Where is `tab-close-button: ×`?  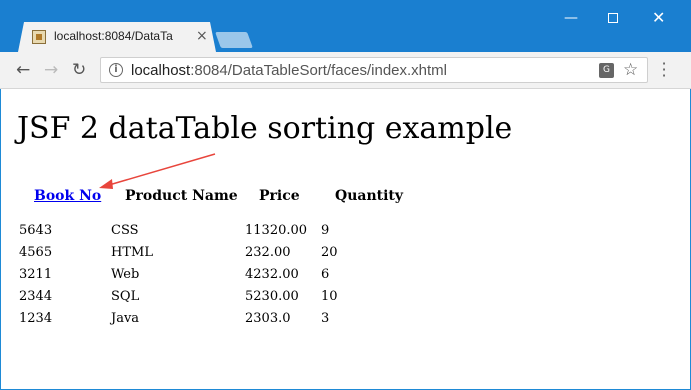 tab-close-button: × is located at coordinates (202, 36).